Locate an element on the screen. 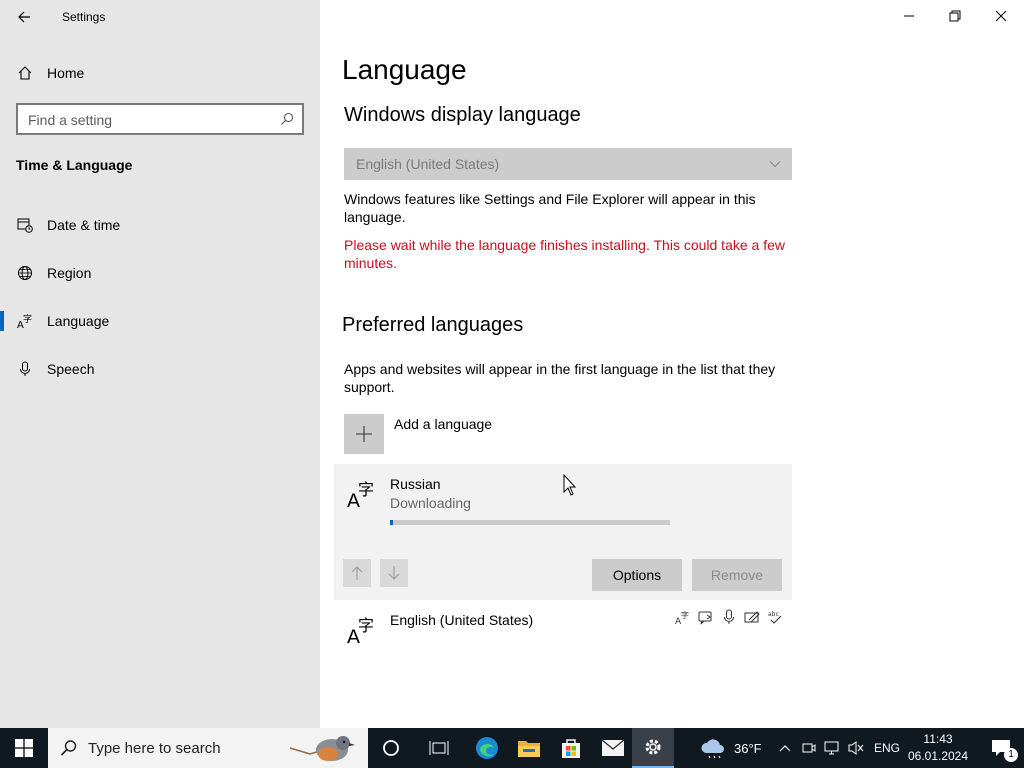 The width and height of the screenshot is (1024, 768). options-button: Options is located at coordinates (637, 575).